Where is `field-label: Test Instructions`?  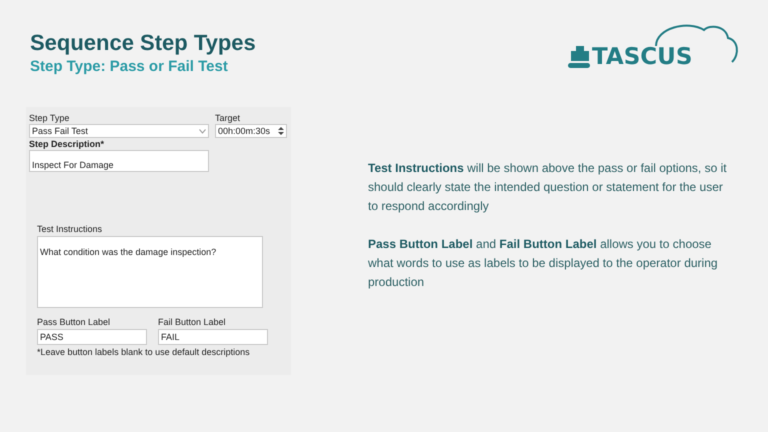
field-label: Test Instructions is located at coordinates (70, 229).